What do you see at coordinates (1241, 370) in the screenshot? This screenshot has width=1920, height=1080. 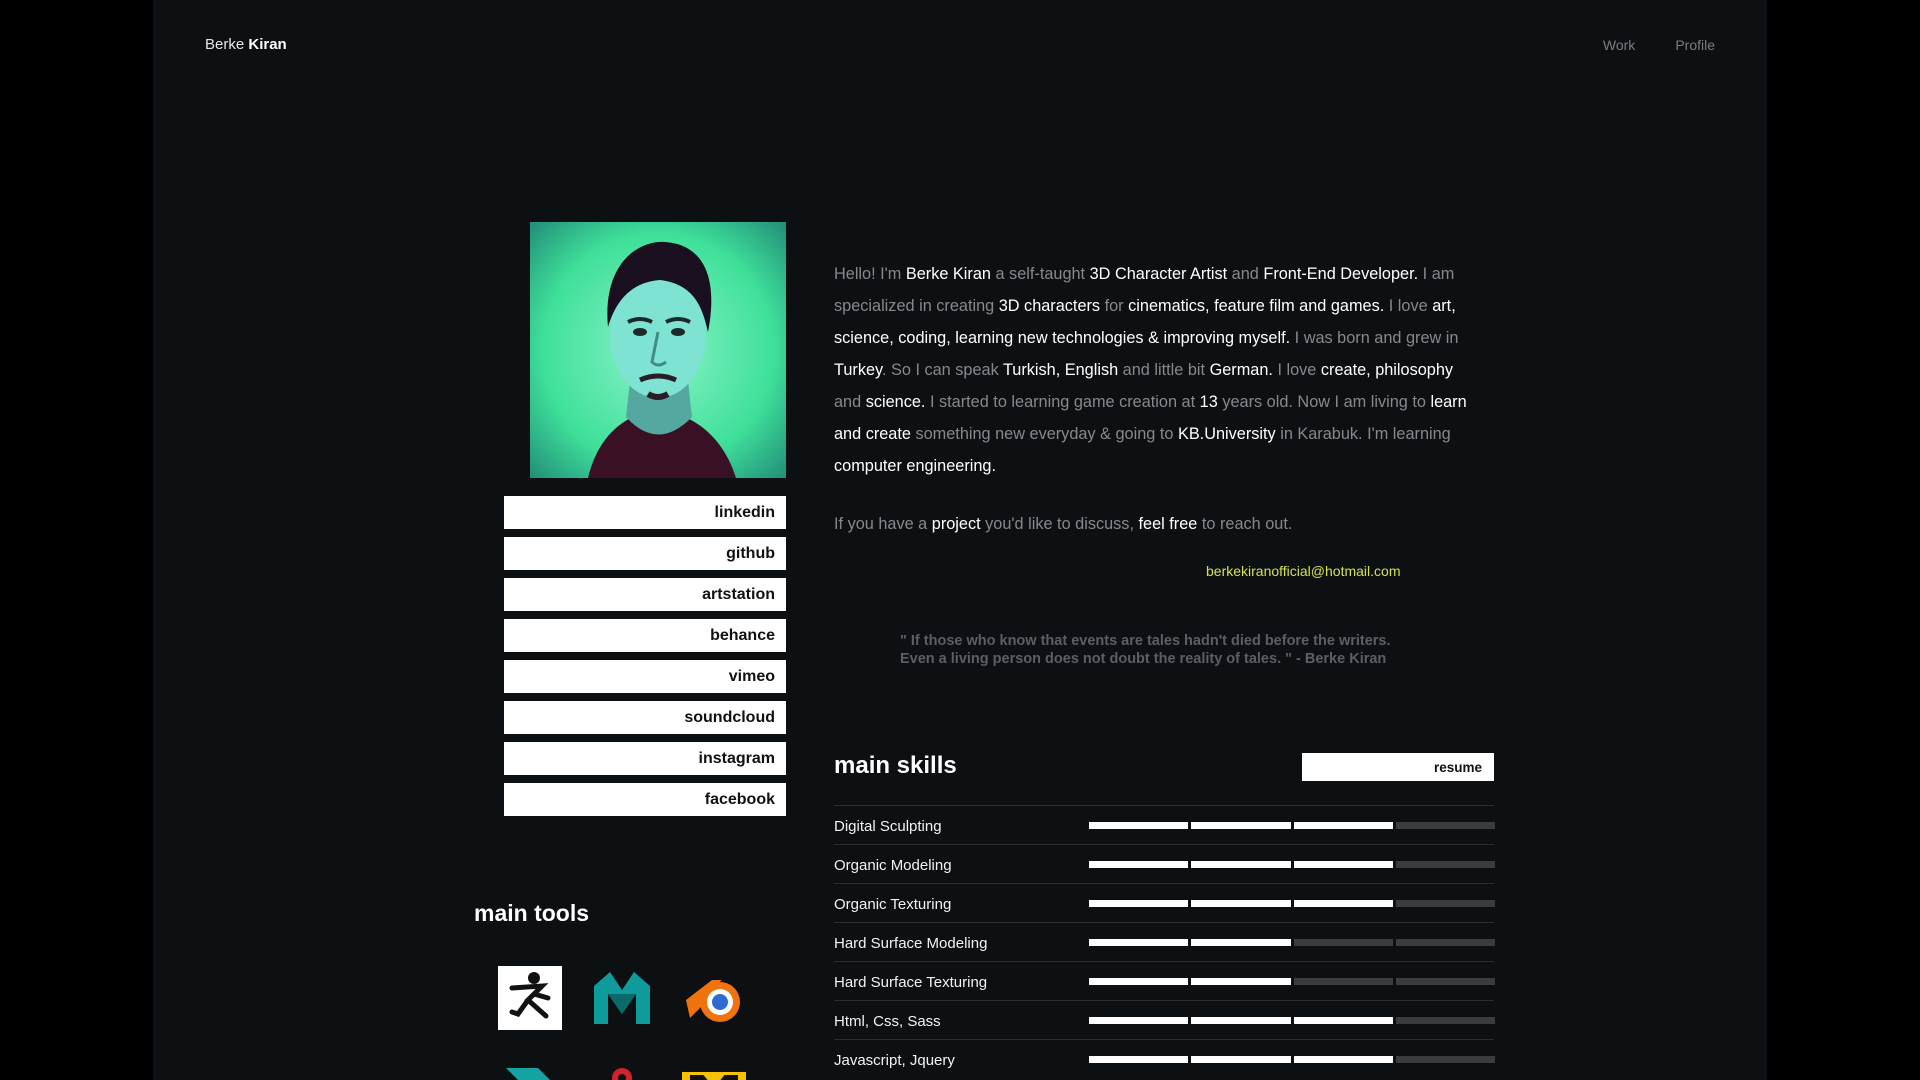 I see `bio-text-segment: German.` at bounding box center [1241, 370].